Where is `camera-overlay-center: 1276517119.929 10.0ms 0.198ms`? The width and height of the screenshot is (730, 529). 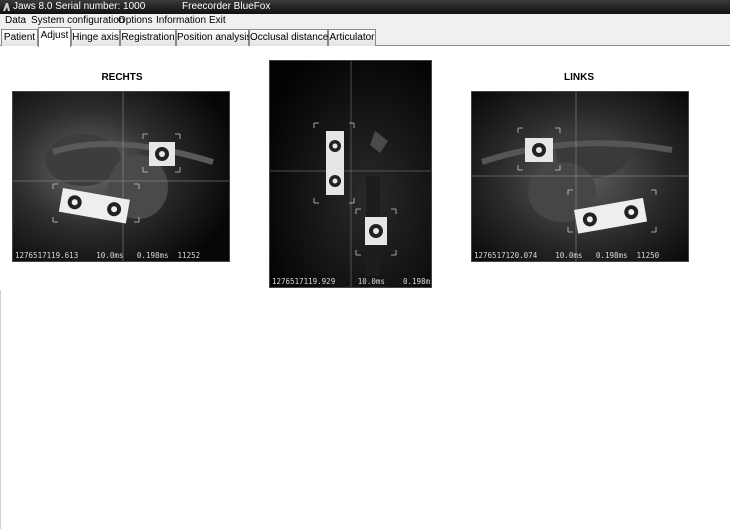 camera-overlay-center: 1276517119.929 10.0ms 0.198ms is located at coordinates (352, 281).